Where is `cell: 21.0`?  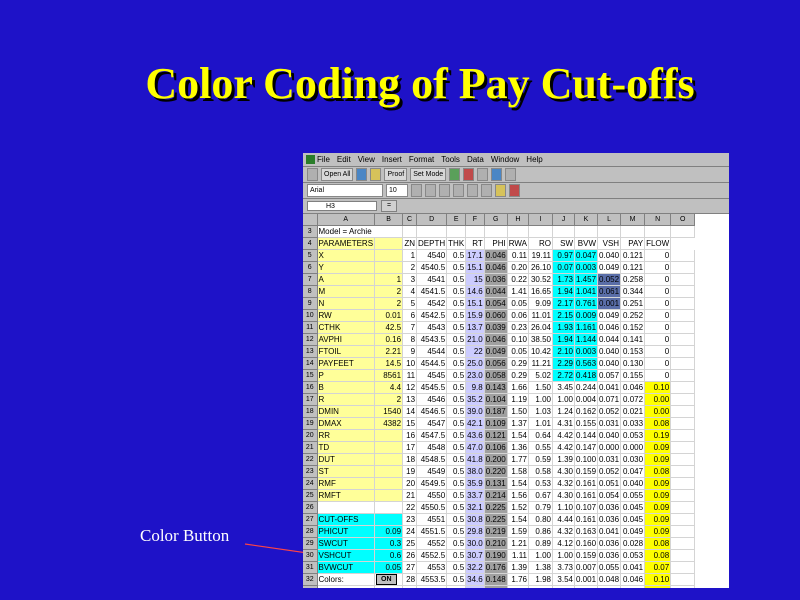 cell: 21.0 is located at coordinates (475, 339).